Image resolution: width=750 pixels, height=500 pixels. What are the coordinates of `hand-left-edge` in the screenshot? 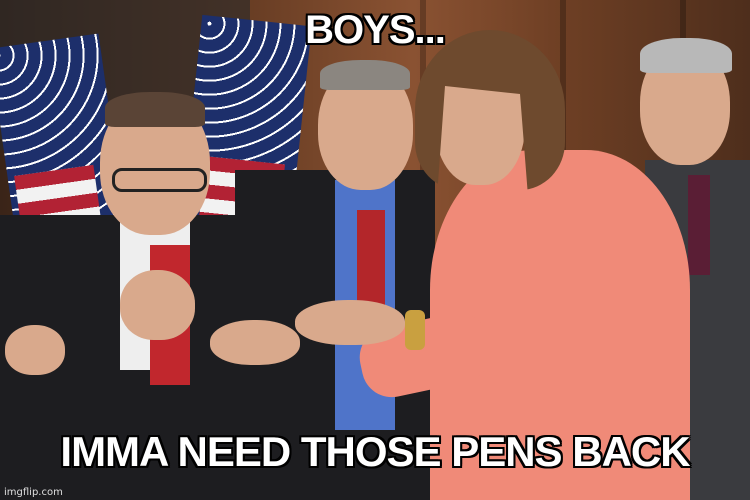 It's located at (35, 350).